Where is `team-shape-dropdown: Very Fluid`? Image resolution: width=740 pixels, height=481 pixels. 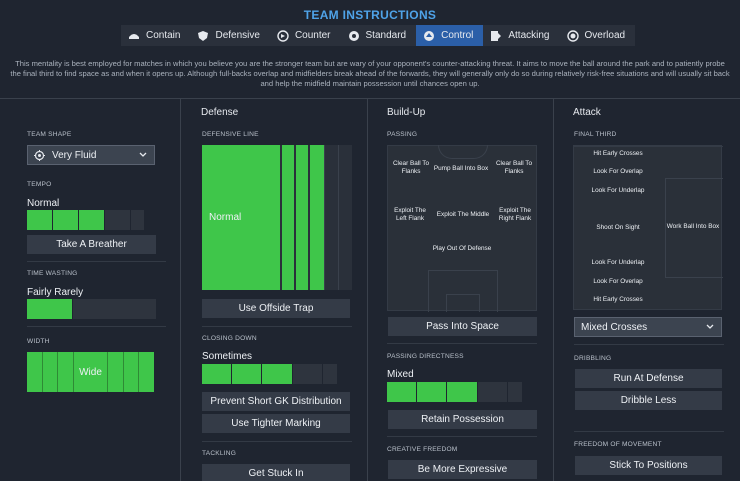 team-shape-dropdown: Very Fluid is located at coordinates (91, 155).